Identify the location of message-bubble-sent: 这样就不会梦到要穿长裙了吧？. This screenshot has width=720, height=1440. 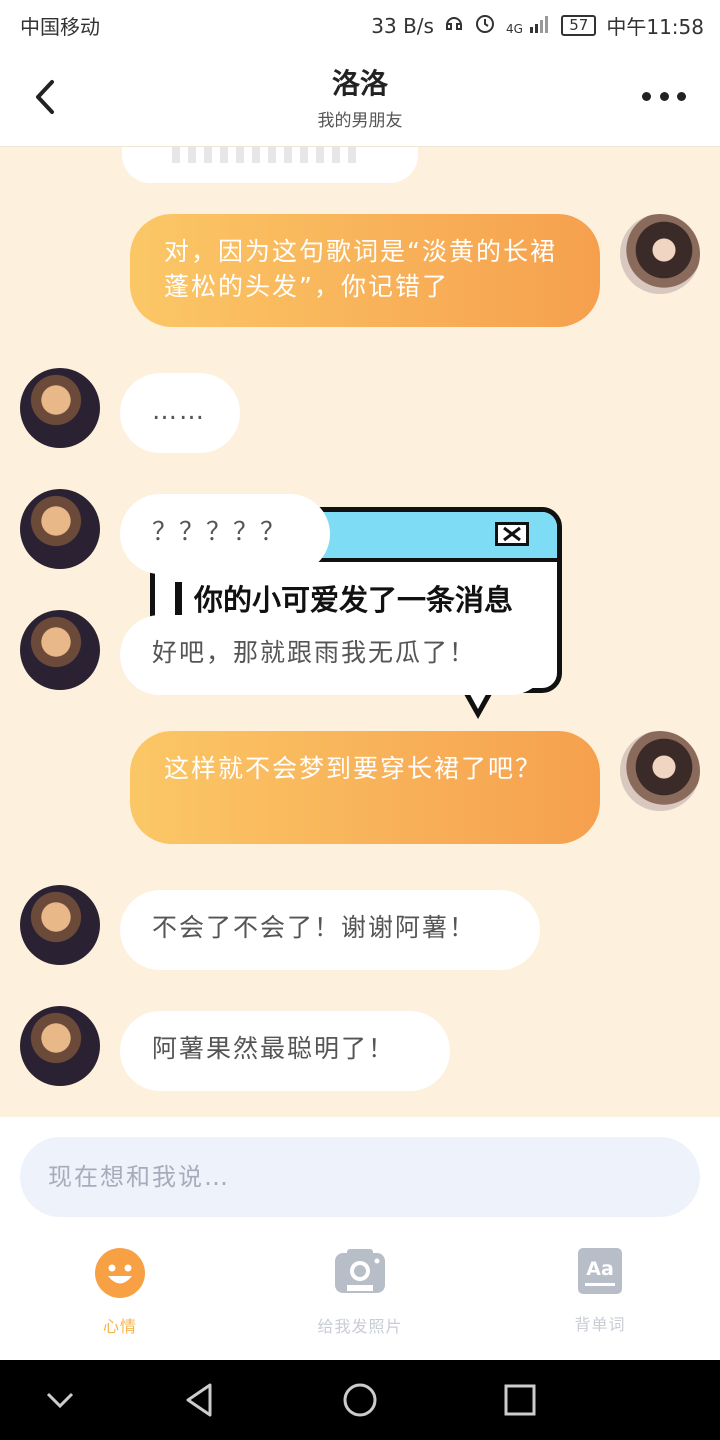
(365, 787).